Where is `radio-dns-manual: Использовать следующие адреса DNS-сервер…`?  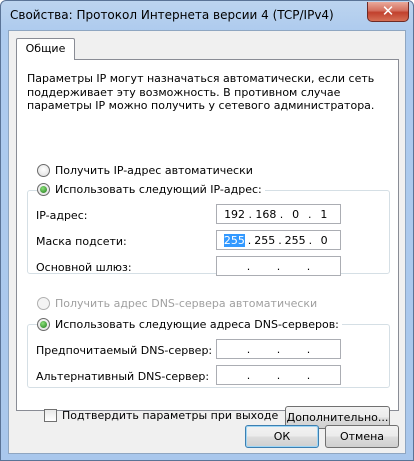
radio-dns-manual: Использовать следующие адреса DNS-сервер… is located at coordinates (189, 324).